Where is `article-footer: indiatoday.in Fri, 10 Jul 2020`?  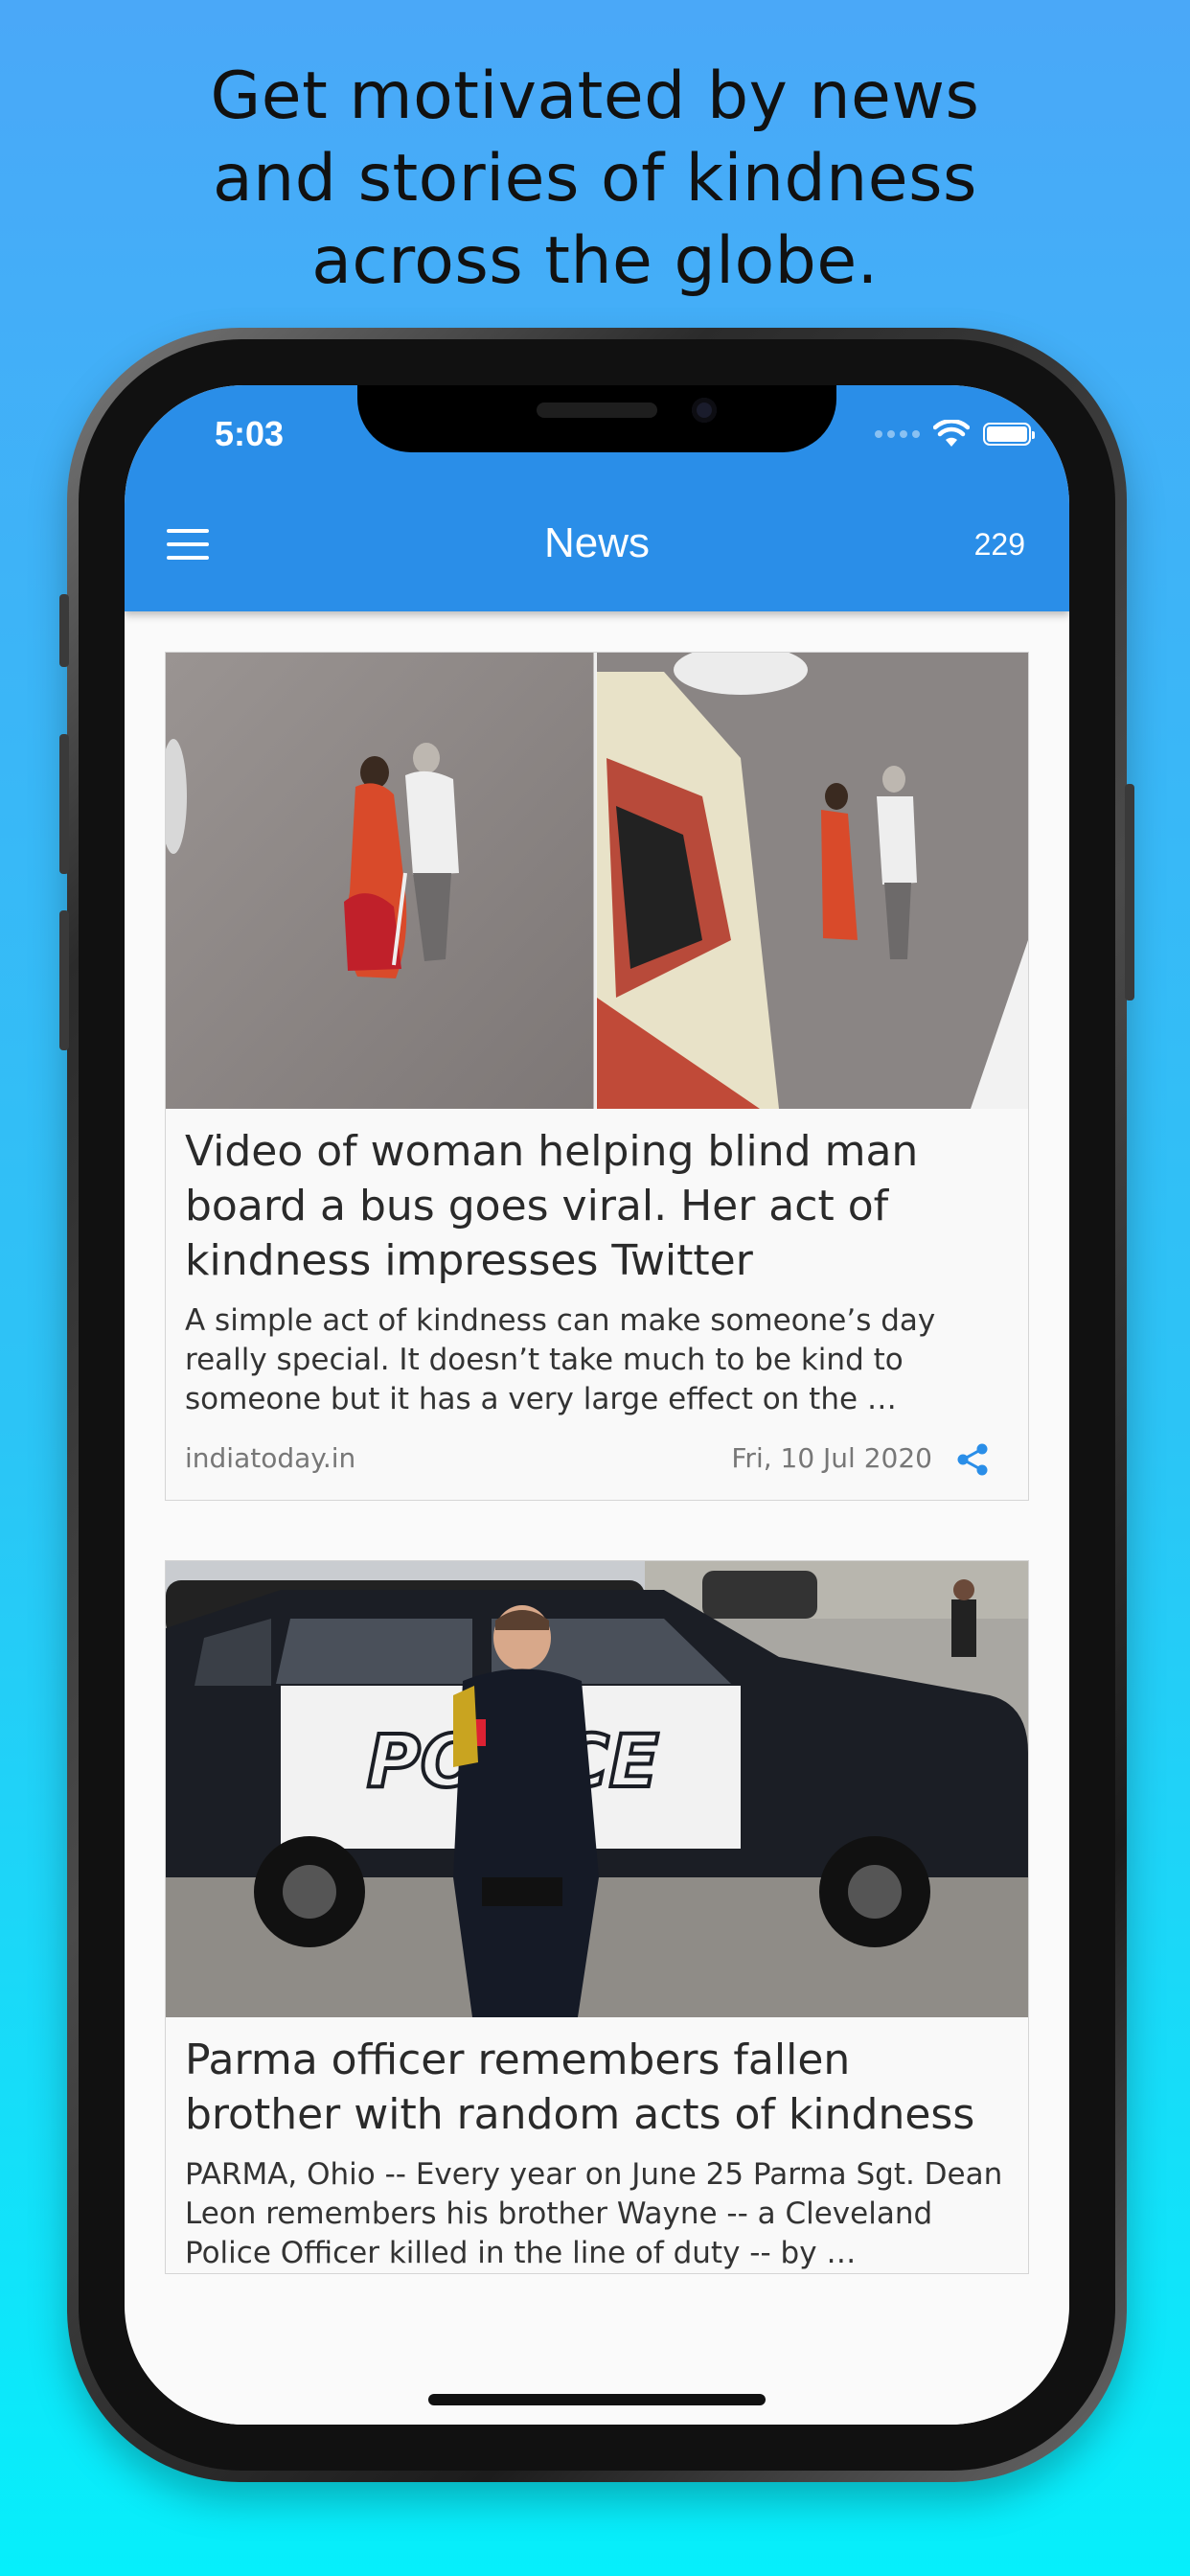
article-footer: indiatoday.in Fri, 10 Jul 2020 is located at coordinates (597, 1462).